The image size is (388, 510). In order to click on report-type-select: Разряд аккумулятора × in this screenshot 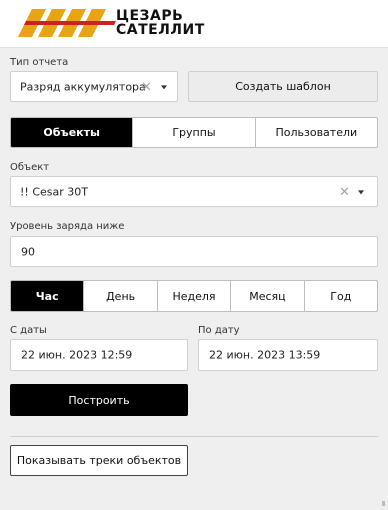, I will do `click(94, 86)`.